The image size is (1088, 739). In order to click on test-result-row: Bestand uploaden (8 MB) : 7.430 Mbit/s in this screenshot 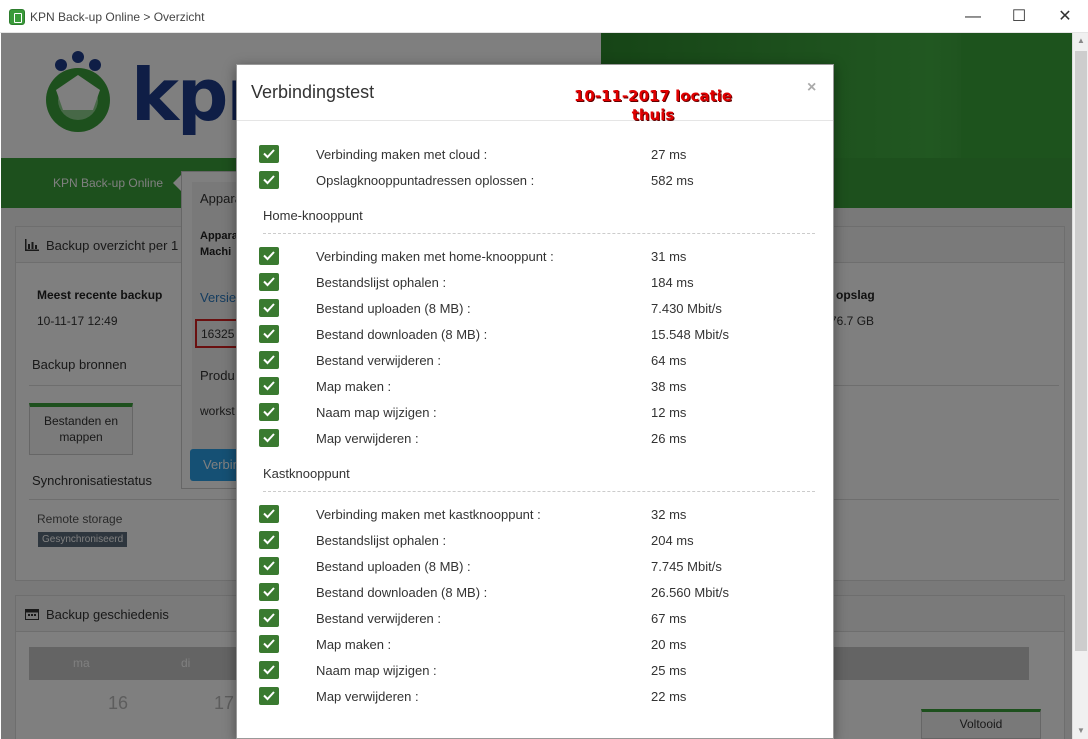, I will do `click(539, 308)`.